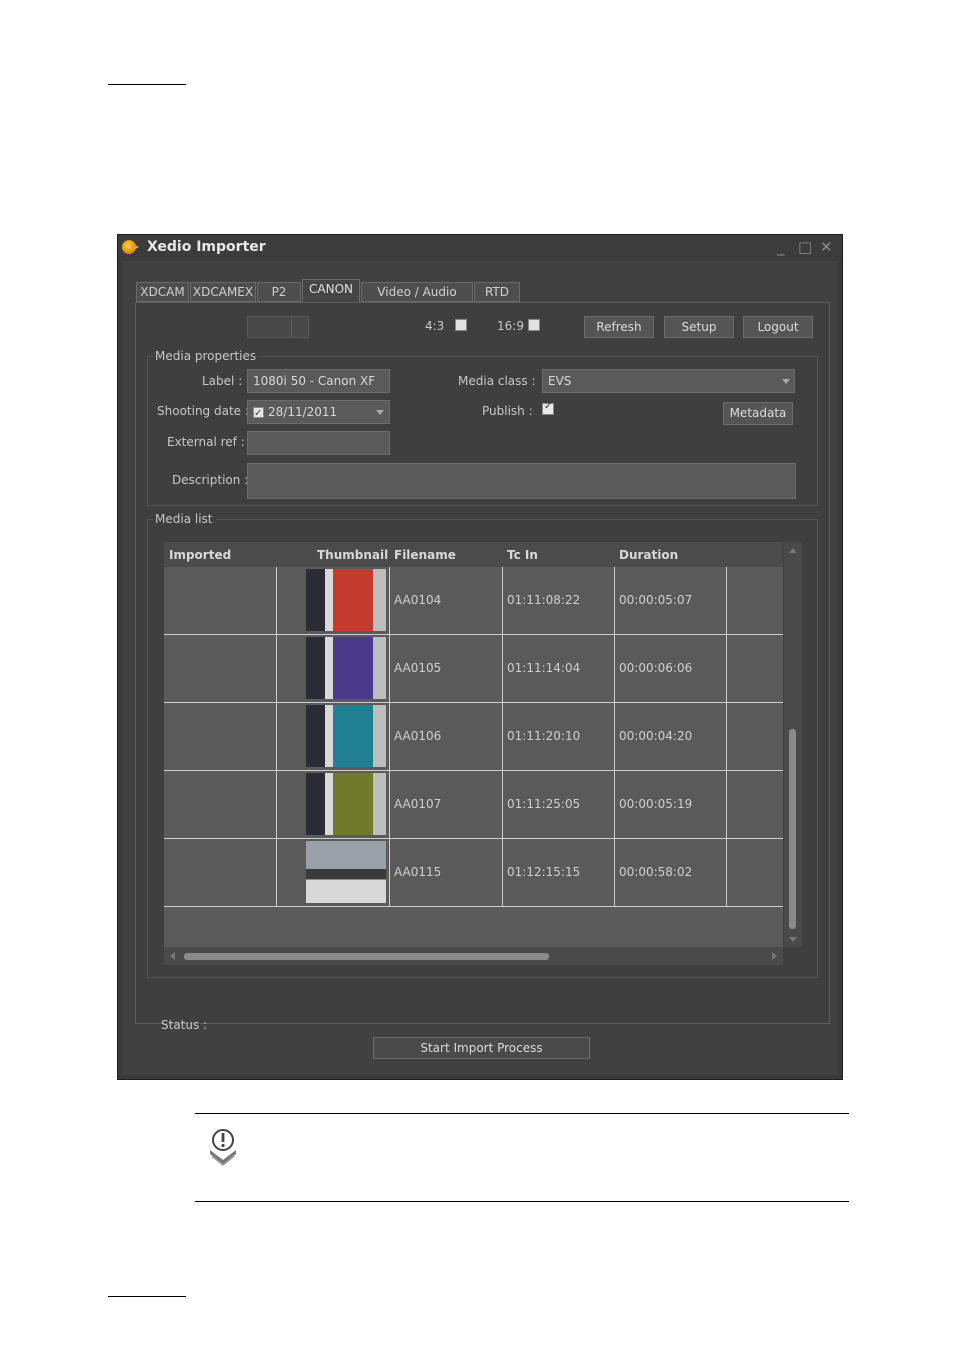 This screenshot has height=1349, width=954. Describe the element at coordinates (303, 412) in the screenshot. I see `shooting-date-value: 28/11/2011` at that location.